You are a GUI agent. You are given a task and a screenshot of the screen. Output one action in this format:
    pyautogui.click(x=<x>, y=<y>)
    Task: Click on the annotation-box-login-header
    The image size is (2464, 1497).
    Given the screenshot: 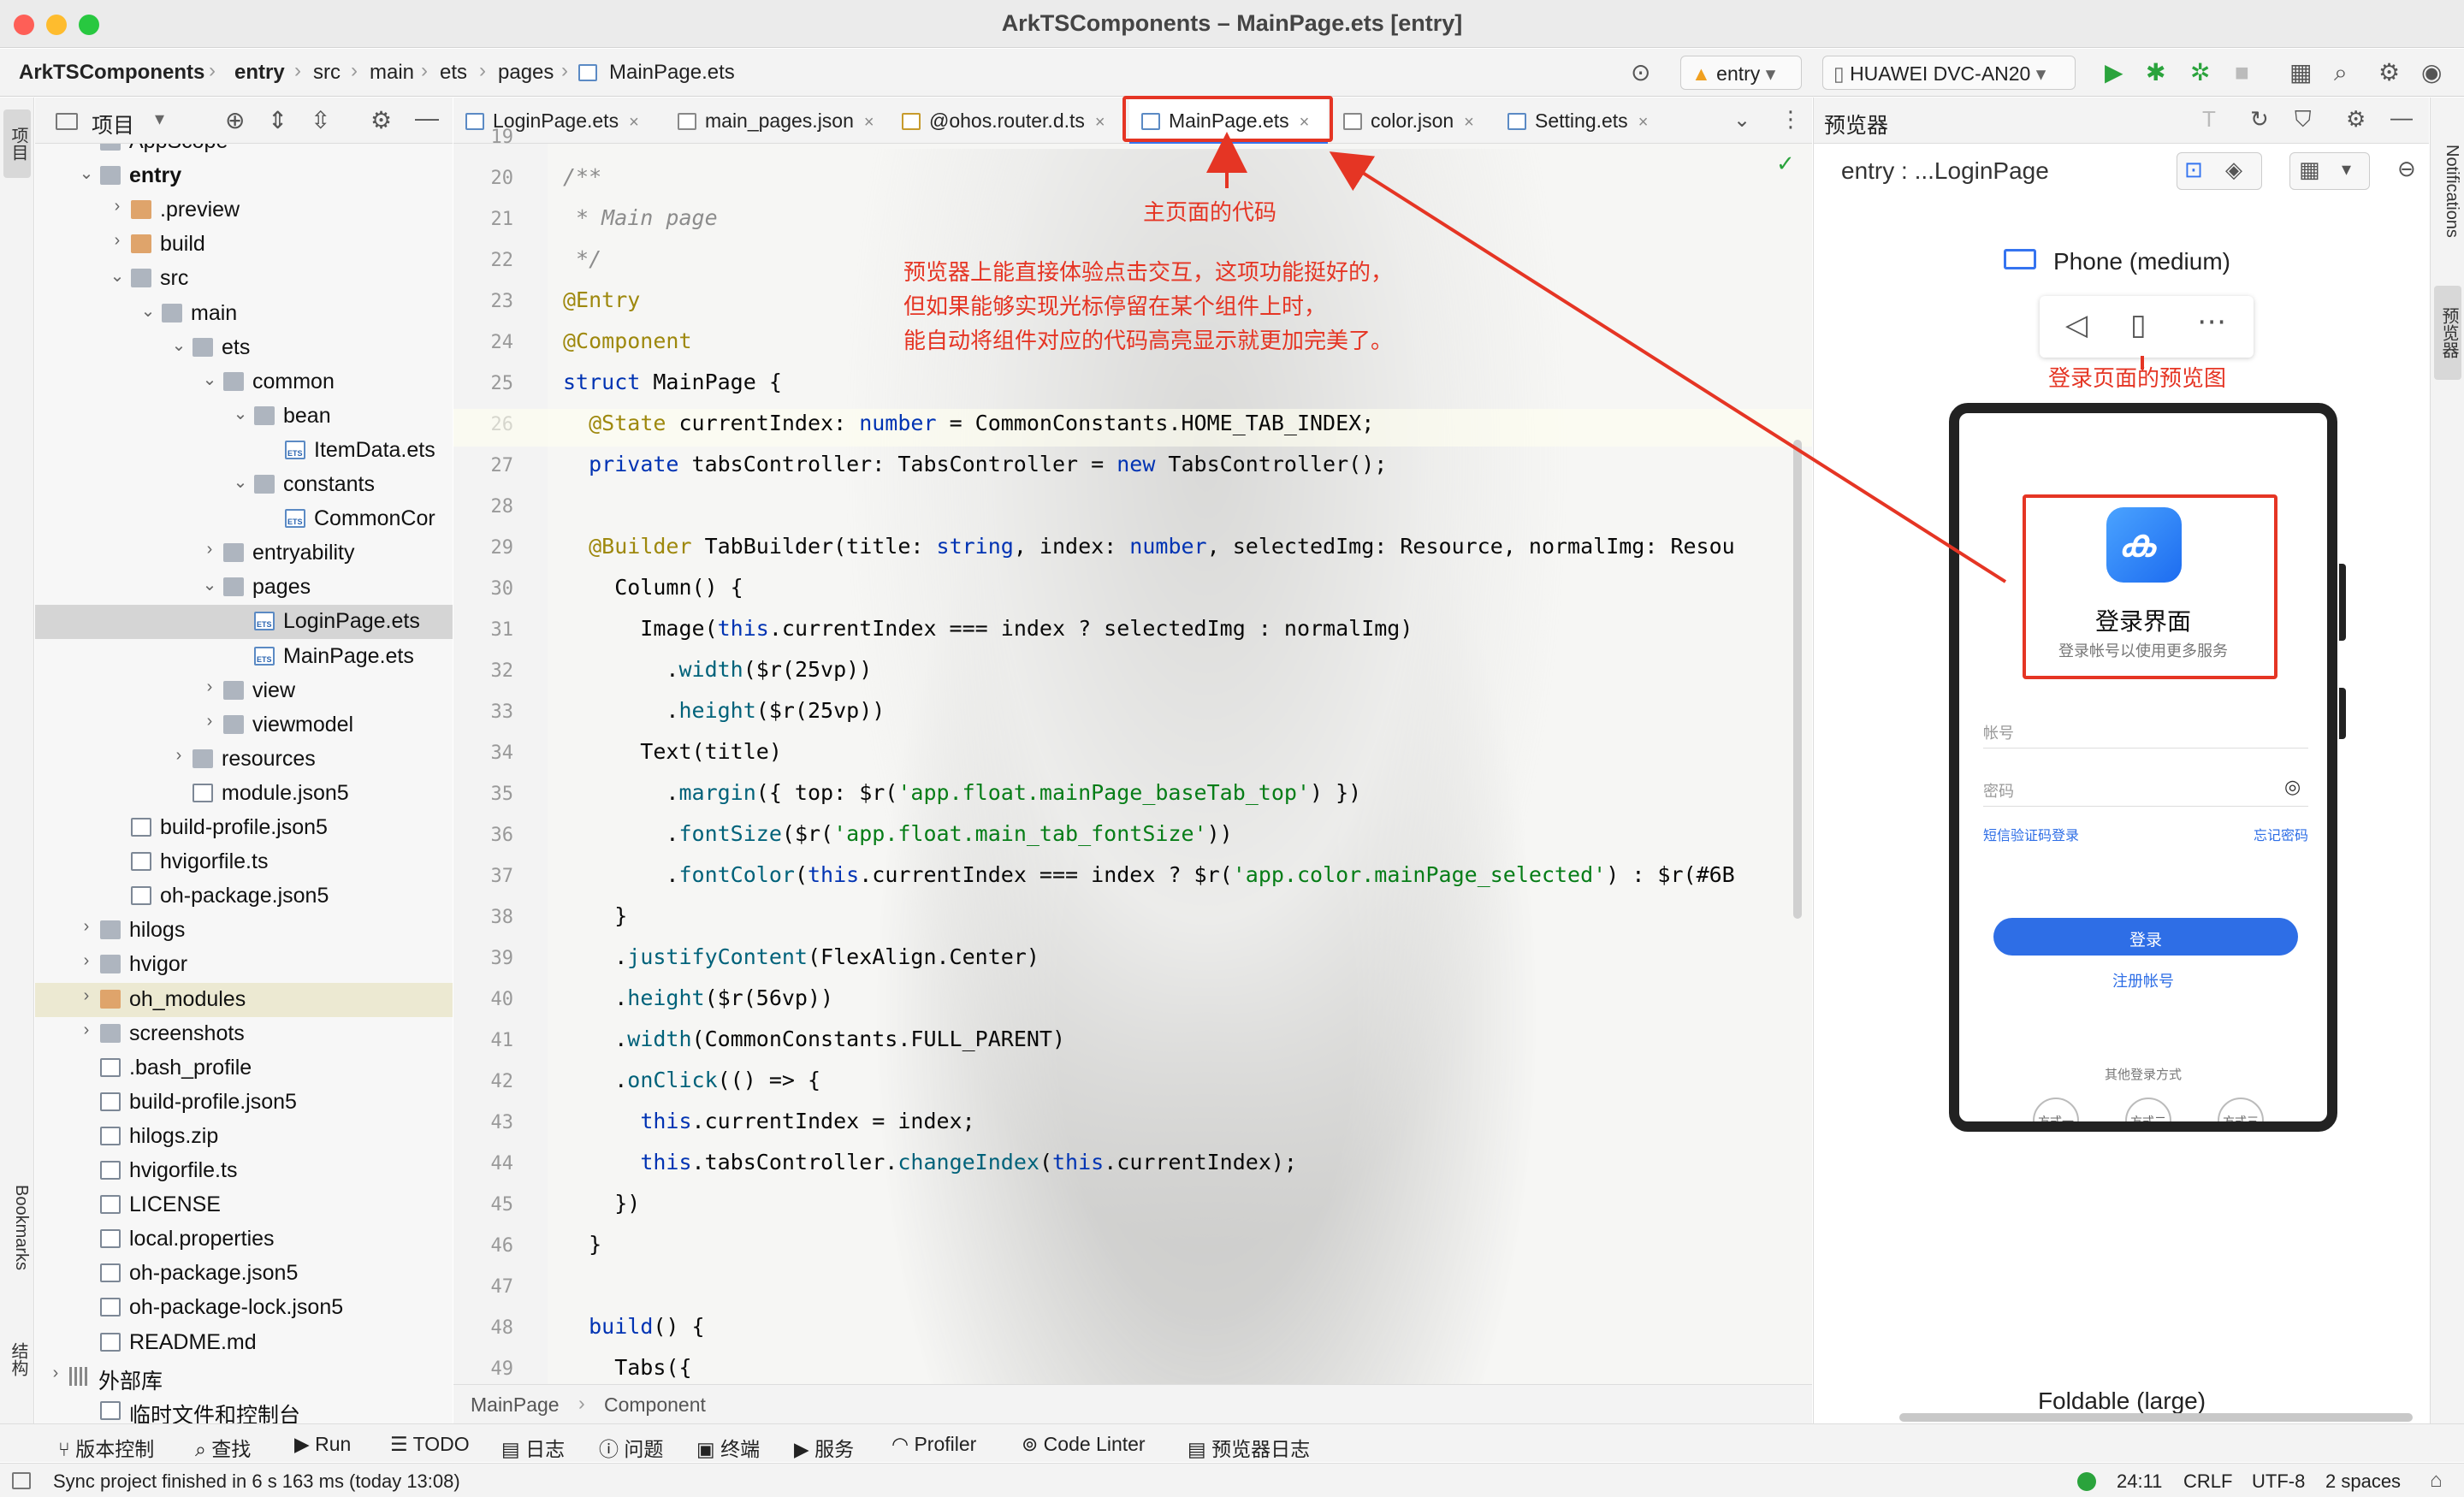 What is the action you would take?
    pyautogui.click(x=2150, y=586)
    